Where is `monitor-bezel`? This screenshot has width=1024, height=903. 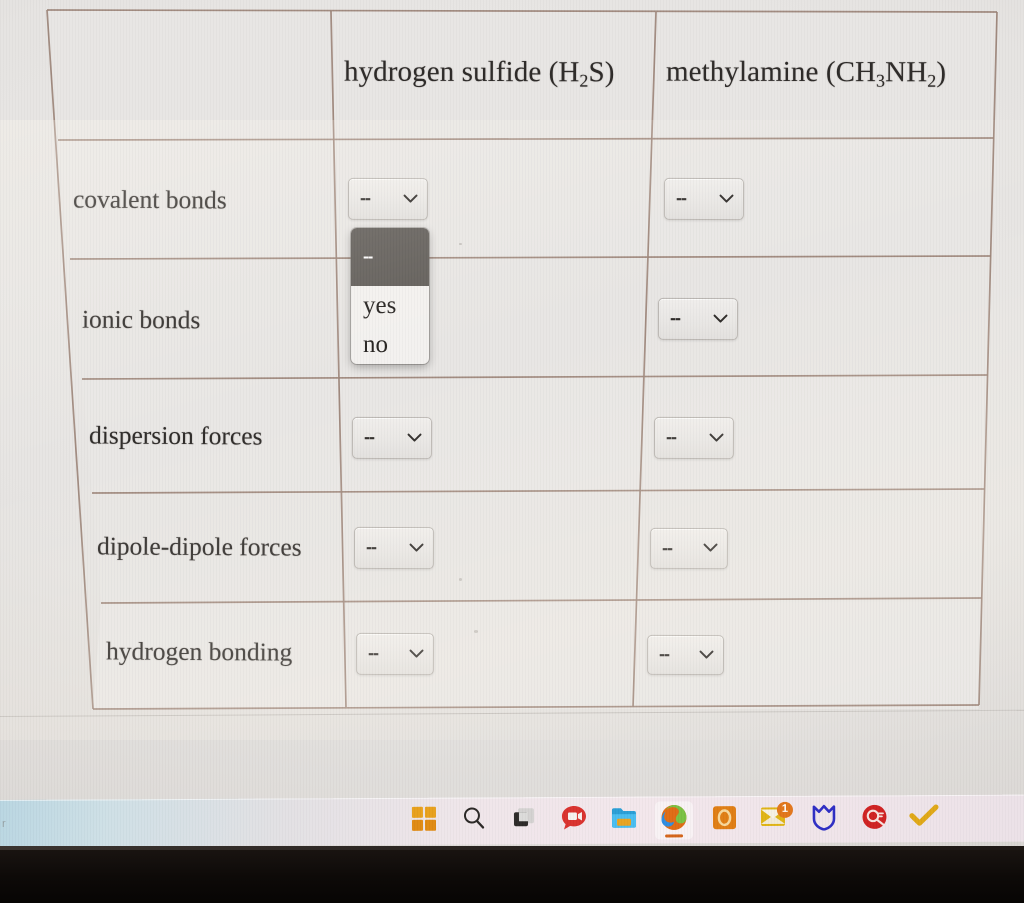 monitor-bezel is located at coordinates (512, 874).